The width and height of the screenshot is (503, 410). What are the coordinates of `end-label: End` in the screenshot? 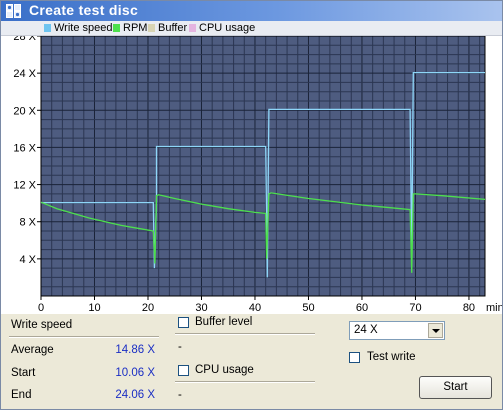 It's located at (21, 395).